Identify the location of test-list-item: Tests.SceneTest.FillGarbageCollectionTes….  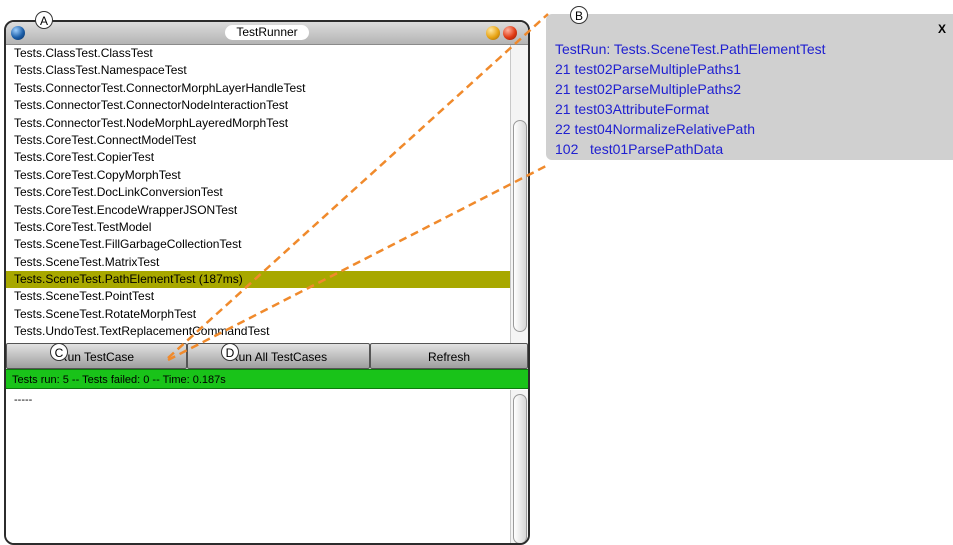
(258, 244).